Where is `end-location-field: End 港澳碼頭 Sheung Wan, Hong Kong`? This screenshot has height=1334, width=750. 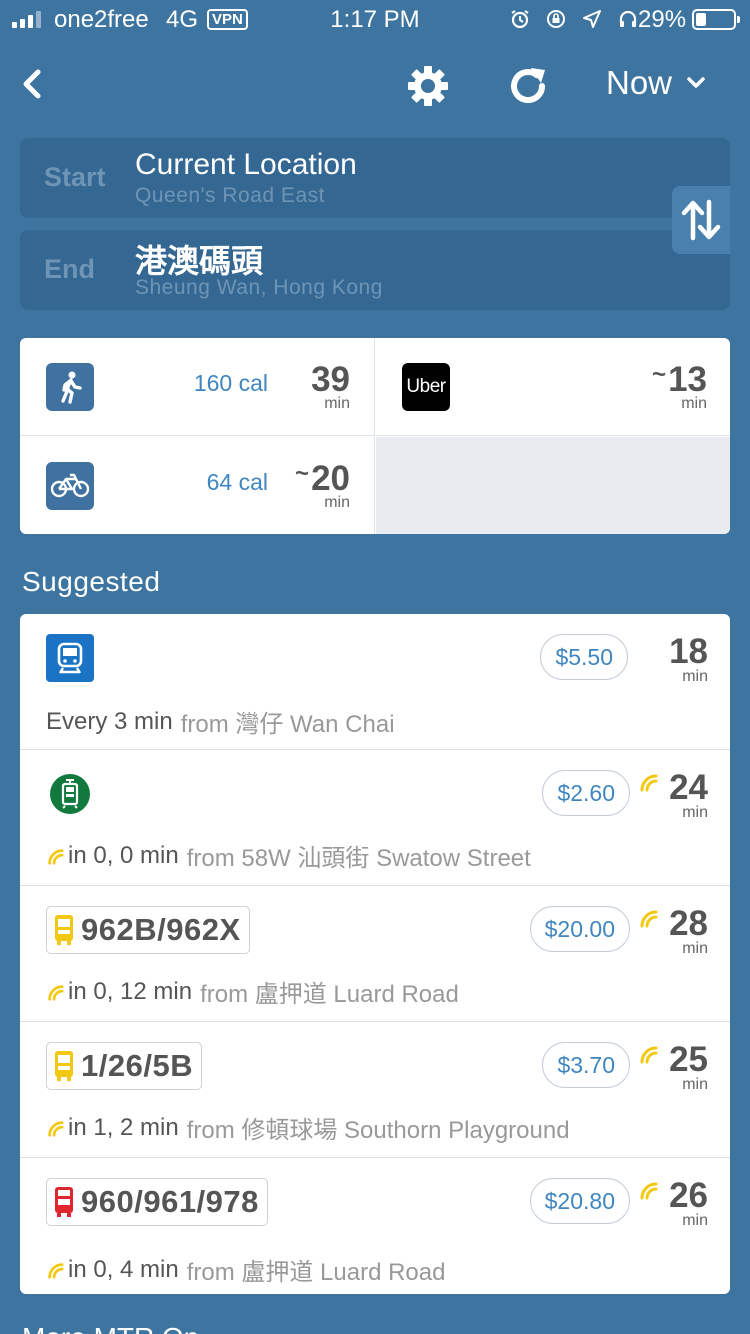
end-location-field: End 港澳碼頭 Sheung Wan, Hong Kong is located at coordinates (375, 270).